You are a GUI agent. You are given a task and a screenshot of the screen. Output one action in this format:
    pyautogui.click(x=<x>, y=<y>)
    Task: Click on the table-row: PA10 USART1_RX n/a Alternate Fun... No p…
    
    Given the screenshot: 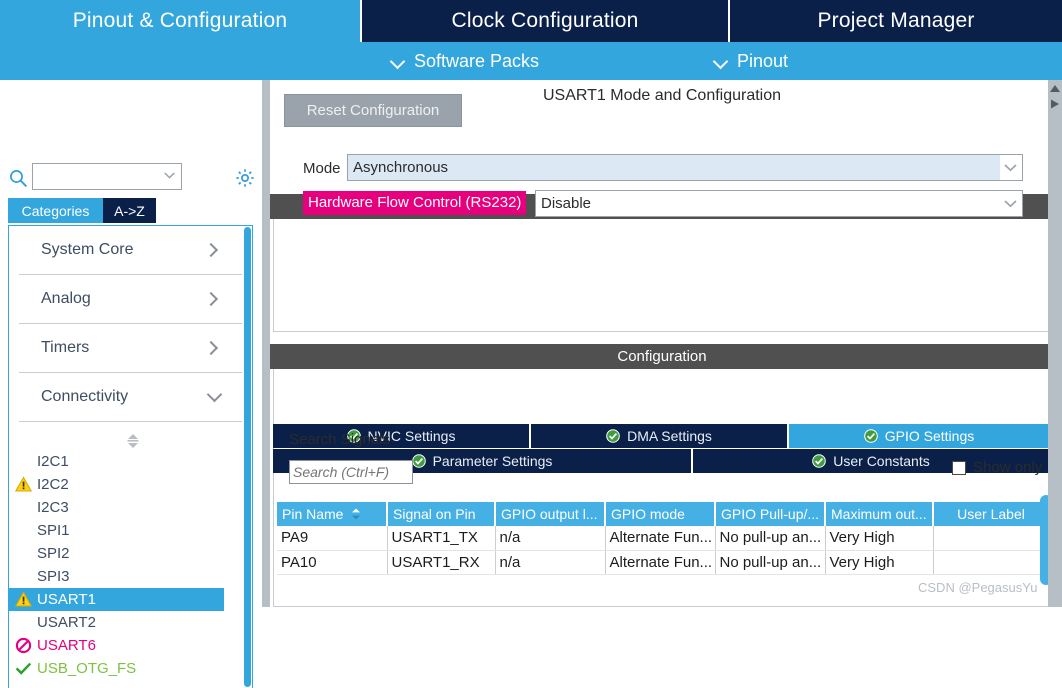 What is the action you would take?
    pyautogui.click(x=662, y=562)
    